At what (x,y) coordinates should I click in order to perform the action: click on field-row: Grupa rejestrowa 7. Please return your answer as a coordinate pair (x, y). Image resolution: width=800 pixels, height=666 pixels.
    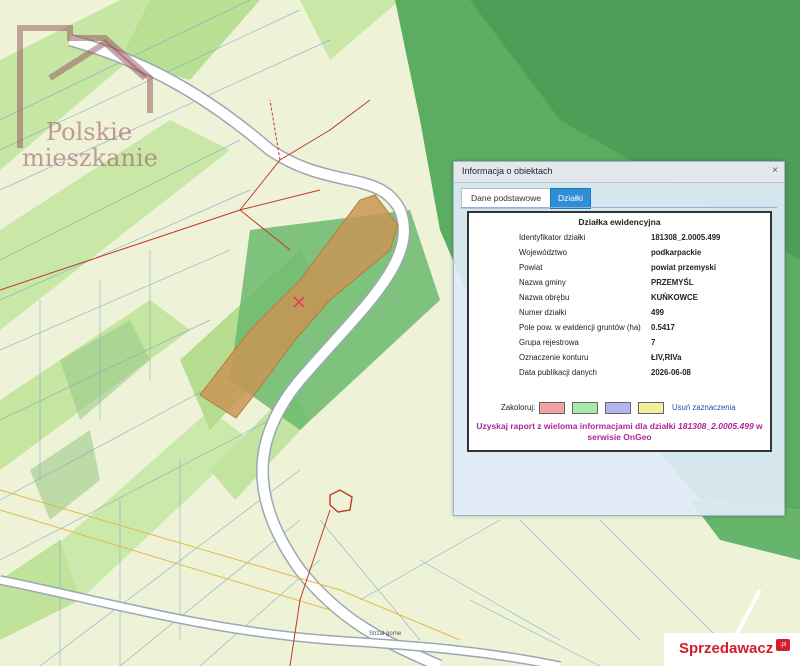
    Looking at the image, I should click on (619, 345).